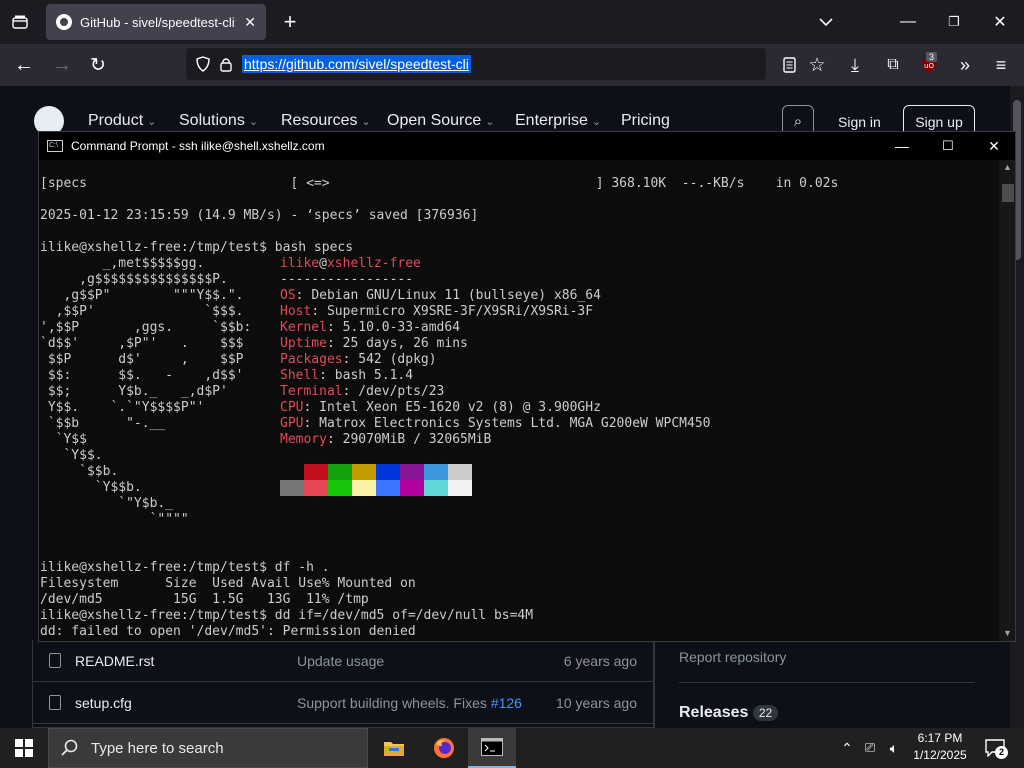 The width and height of the screenshot is (1024, 768). I want to click on sysinfo-line: Kernel: 5.10.0-33-amd64, so click(370, 327).